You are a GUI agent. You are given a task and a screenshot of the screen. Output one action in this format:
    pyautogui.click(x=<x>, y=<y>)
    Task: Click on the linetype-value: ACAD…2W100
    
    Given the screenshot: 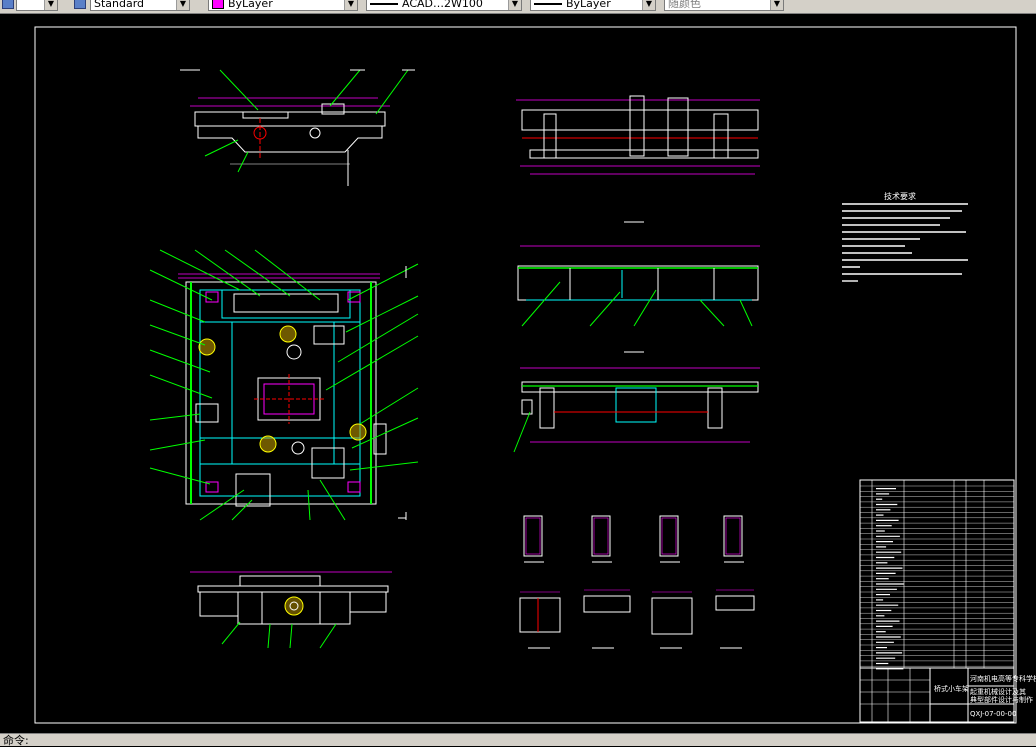 What is the action you would take?
    pyautogui.click(x=442, y=5)
    